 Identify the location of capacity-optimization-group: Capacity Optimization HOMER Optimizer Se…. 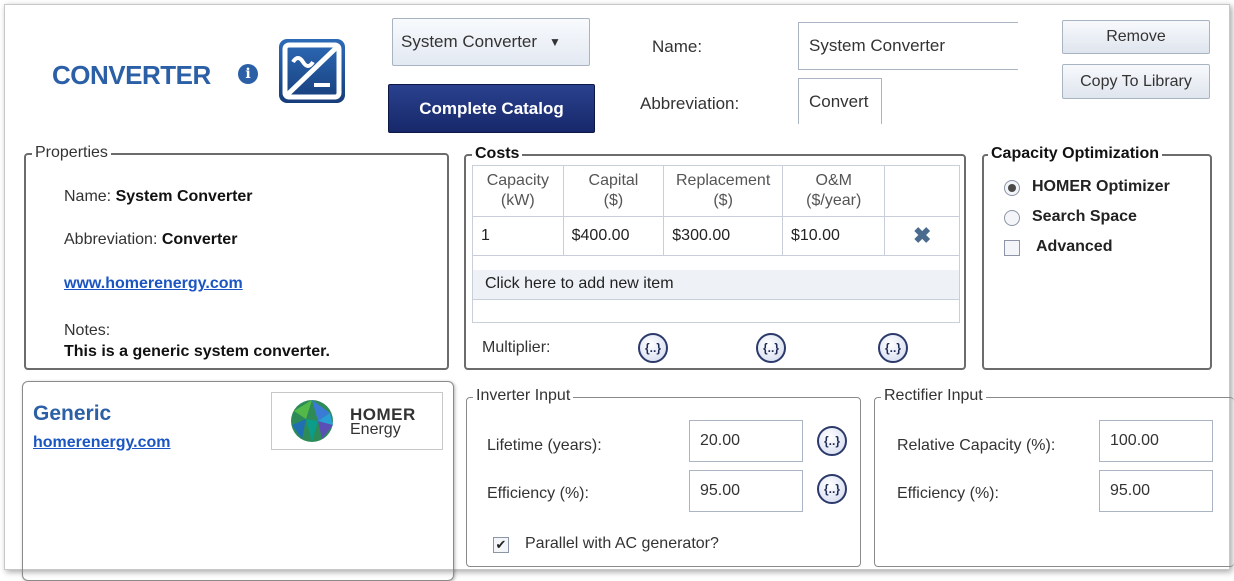
(1097, 257).